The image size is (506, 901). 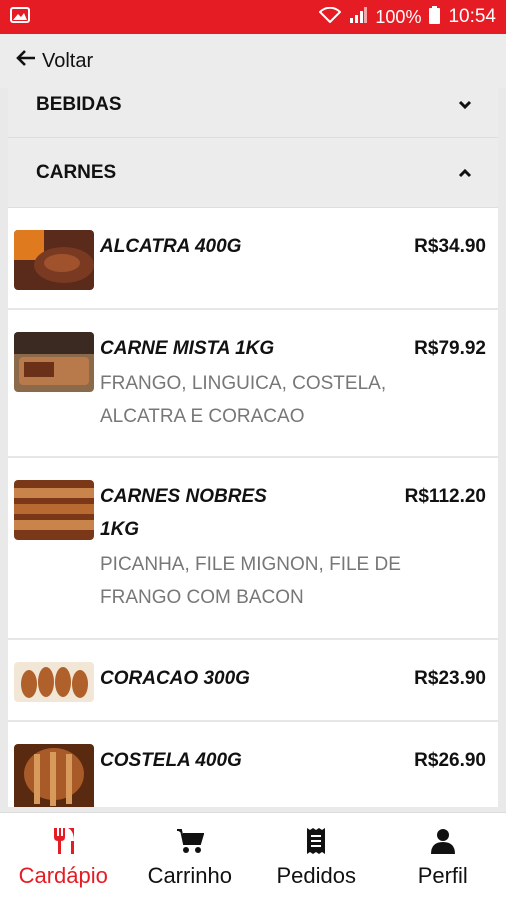 I want to click on chevron-down-icon, so click(x=465, y=105).